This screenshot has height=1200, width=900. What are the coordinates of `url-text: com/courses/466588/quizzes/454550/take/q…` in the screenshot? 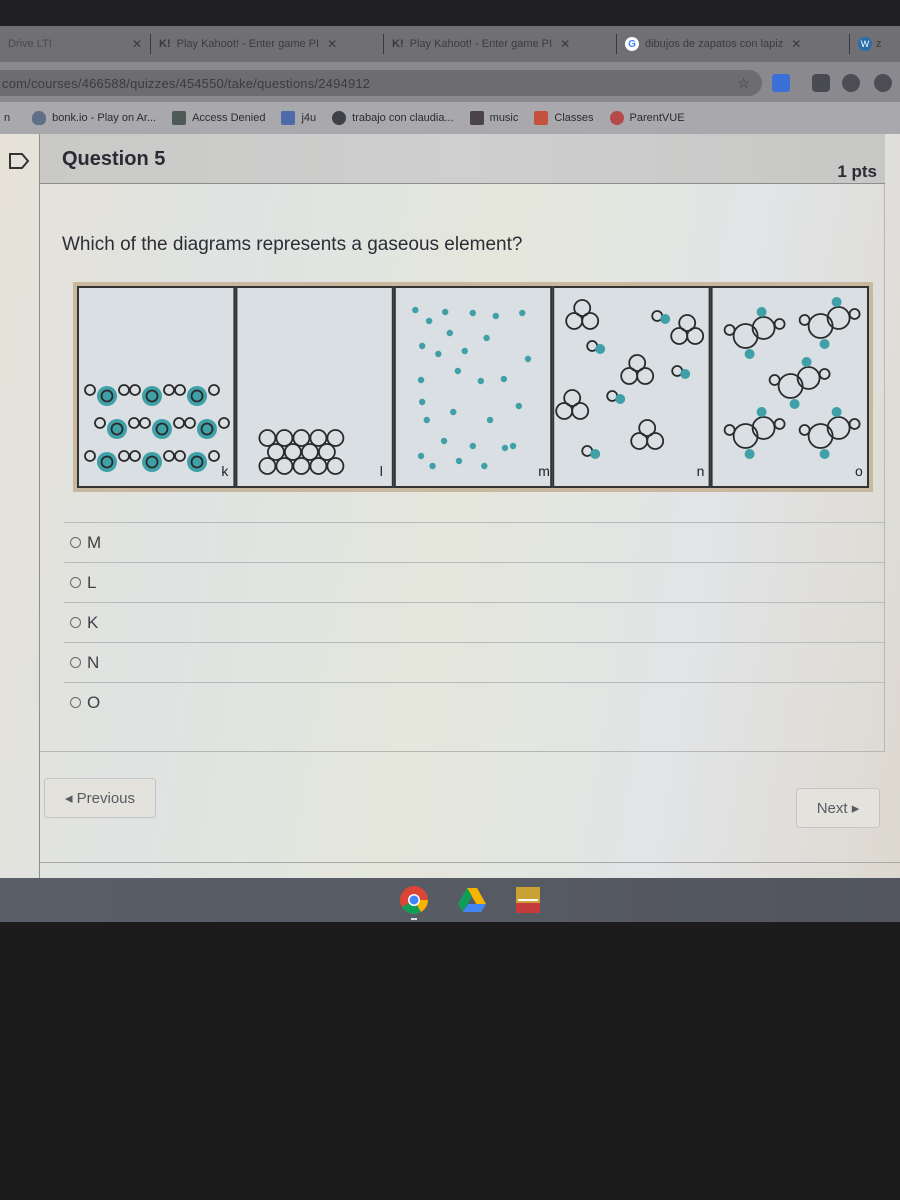 It's located at (185, 83).